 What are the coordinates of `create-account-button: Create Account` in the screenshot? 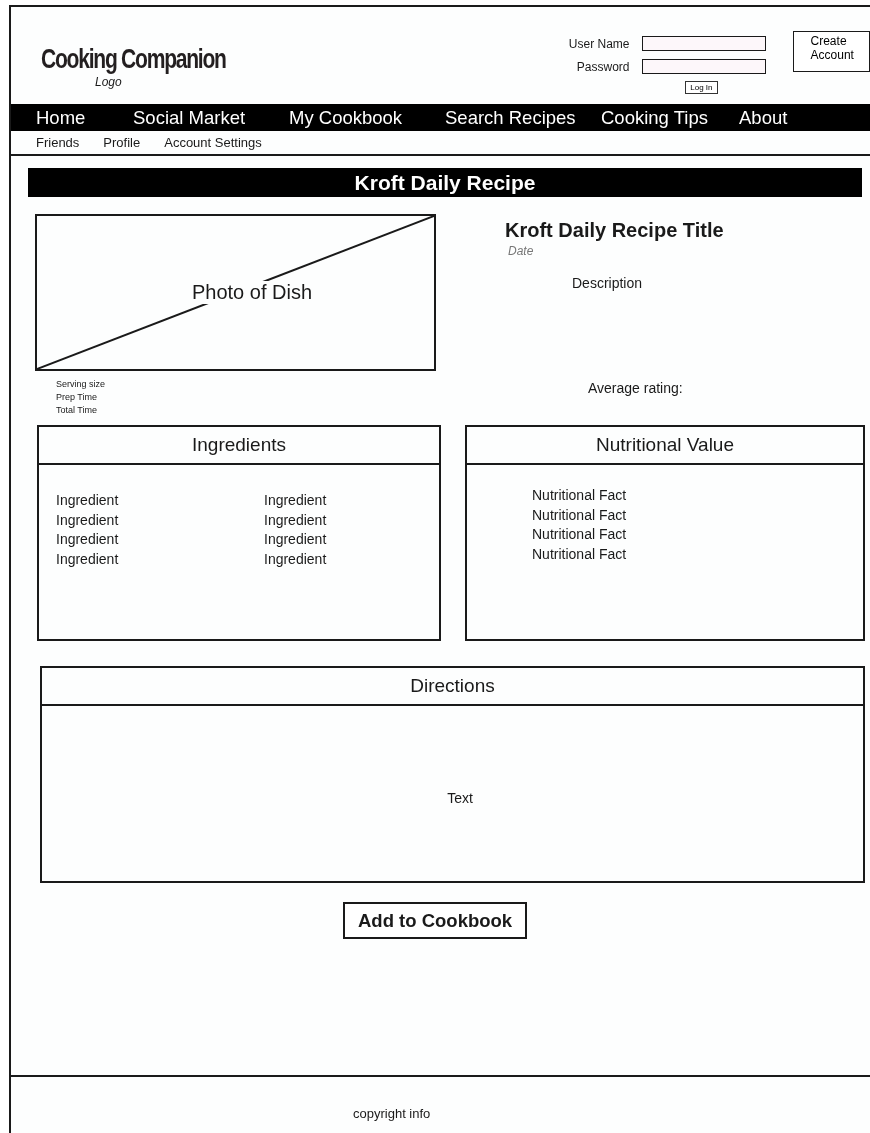 It's located at (831, 51).